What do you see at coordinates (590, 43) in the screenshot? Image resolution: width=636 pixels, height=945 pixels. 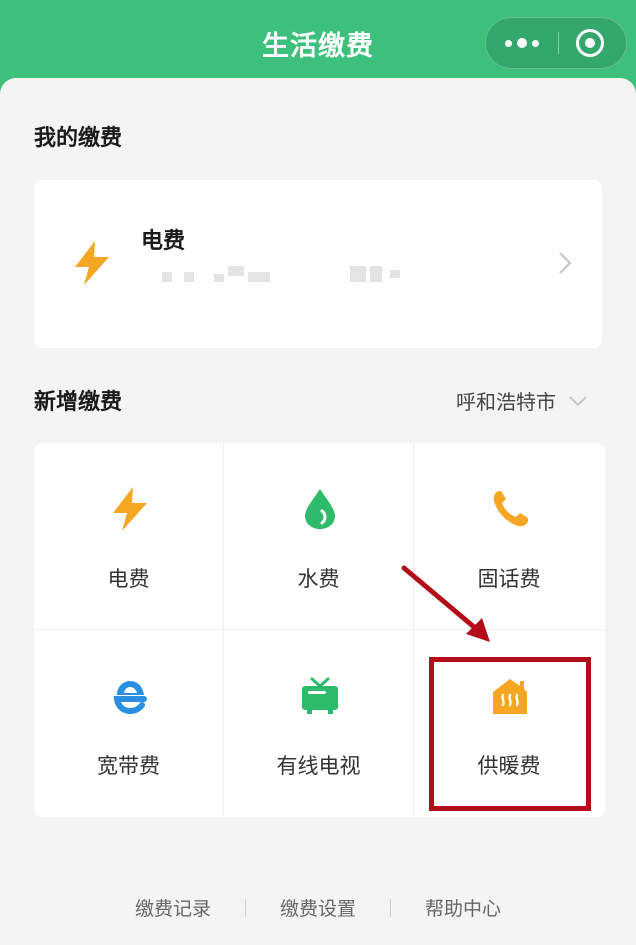 I see `close-target-icon` at bounding box center [590, 43].